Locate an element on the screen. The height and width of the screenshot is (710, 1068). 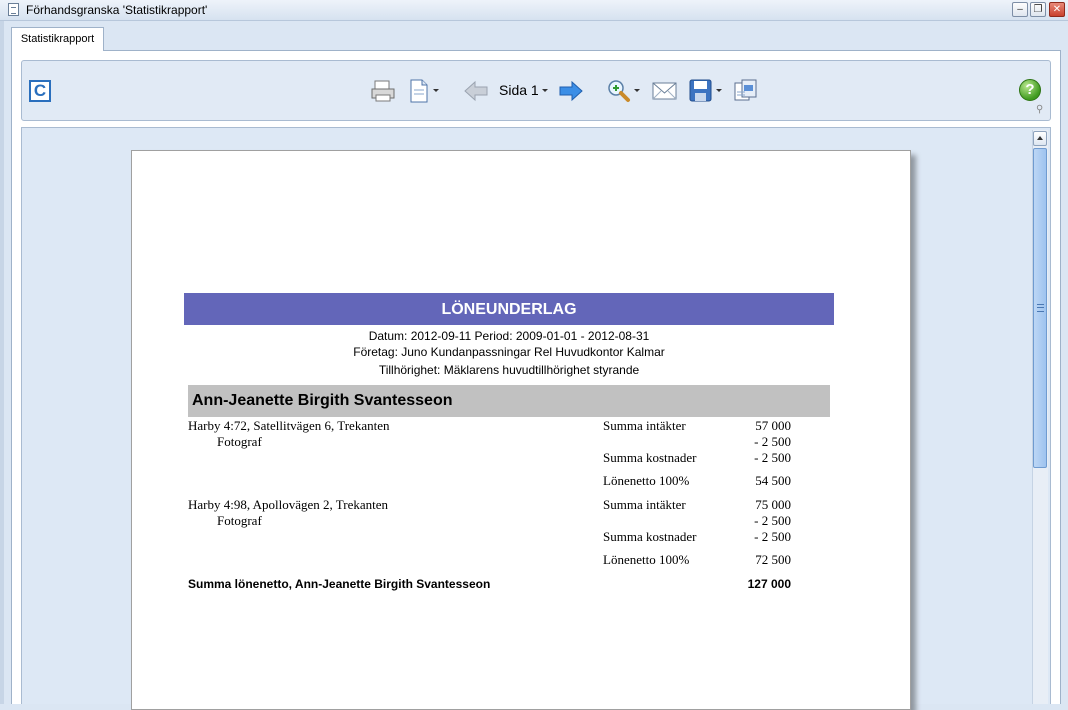
income-amount: 57 000 is located at coordinates (773, 425).